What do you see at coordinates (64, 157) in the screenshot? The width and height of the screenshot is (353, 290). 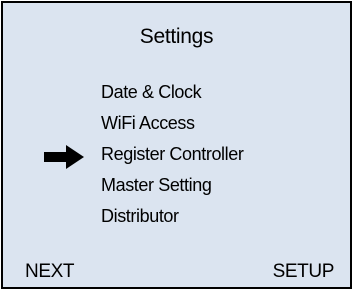 I see `right-arrow-icon` at bounding box center [64, 157].